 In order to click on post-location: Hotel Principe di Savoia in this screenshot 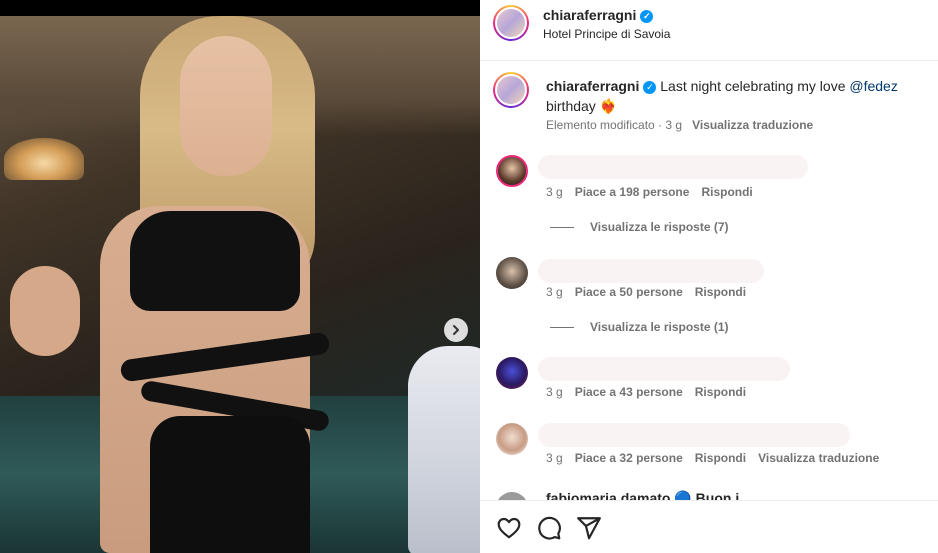, I will do `click(606, 34)`.